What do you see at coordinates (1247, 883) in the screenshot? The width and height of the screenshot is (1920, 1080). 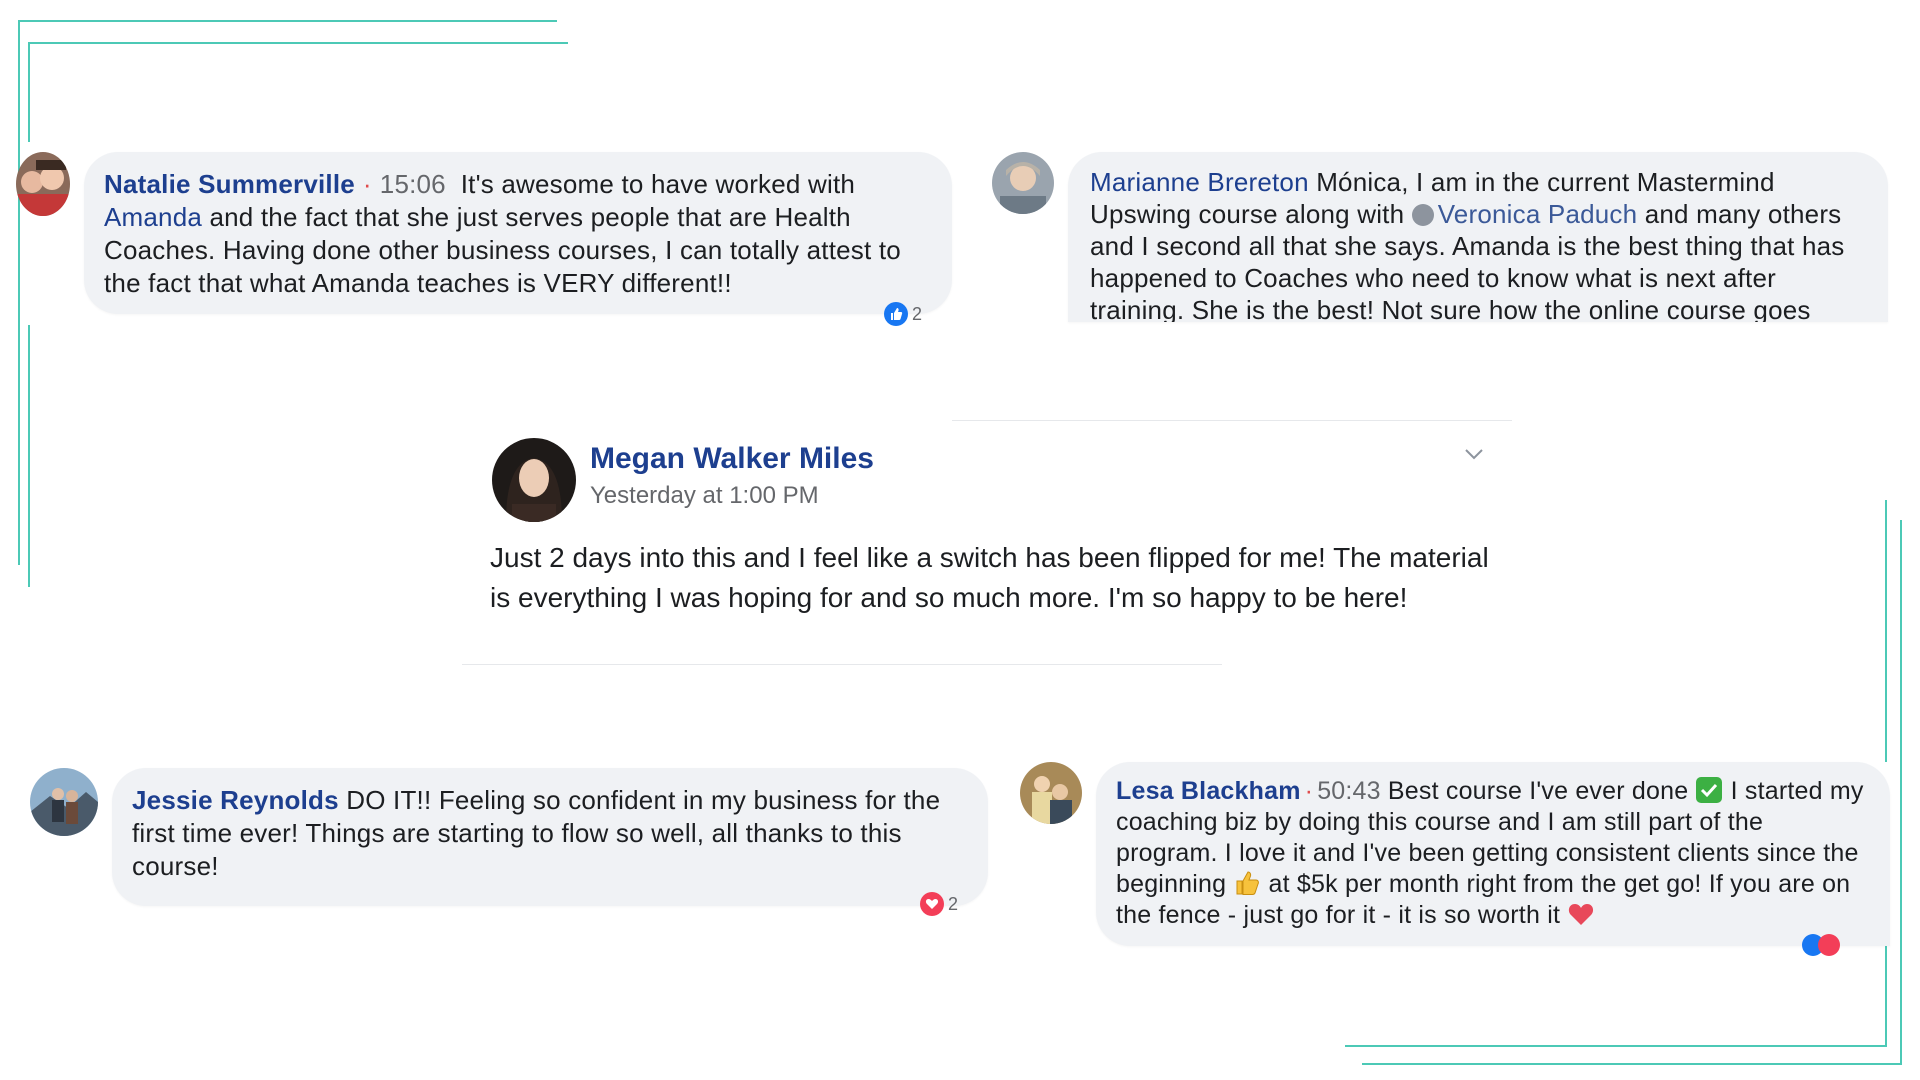 I see `thumbs-up-icon` at bounding box center [1247, 883].